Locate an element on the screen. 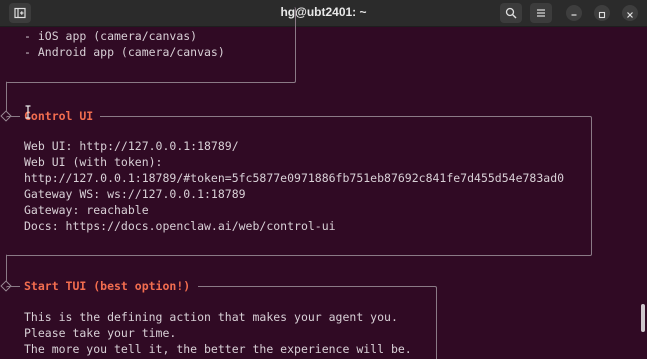  maximize-icon is located at coordinates (602, 13).